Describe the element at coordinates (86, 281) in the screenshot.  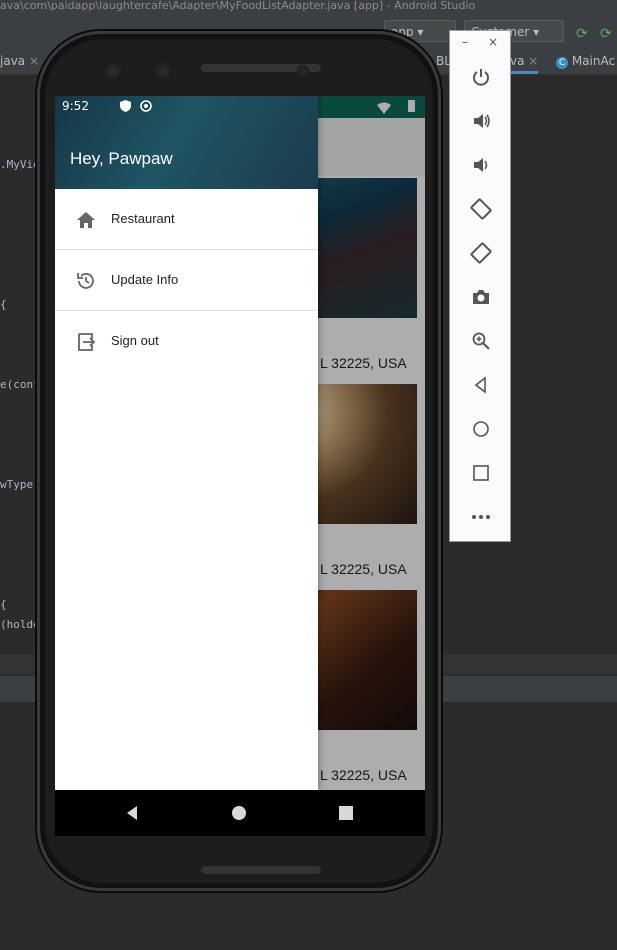
I see `history-icon` at that location.